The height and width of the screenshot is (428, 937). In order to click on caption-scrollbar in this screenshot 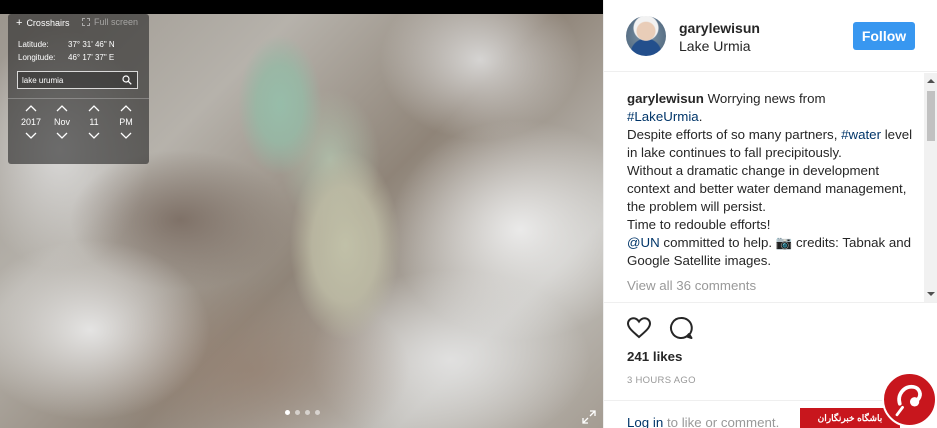, I will do `click(930, 187)`.